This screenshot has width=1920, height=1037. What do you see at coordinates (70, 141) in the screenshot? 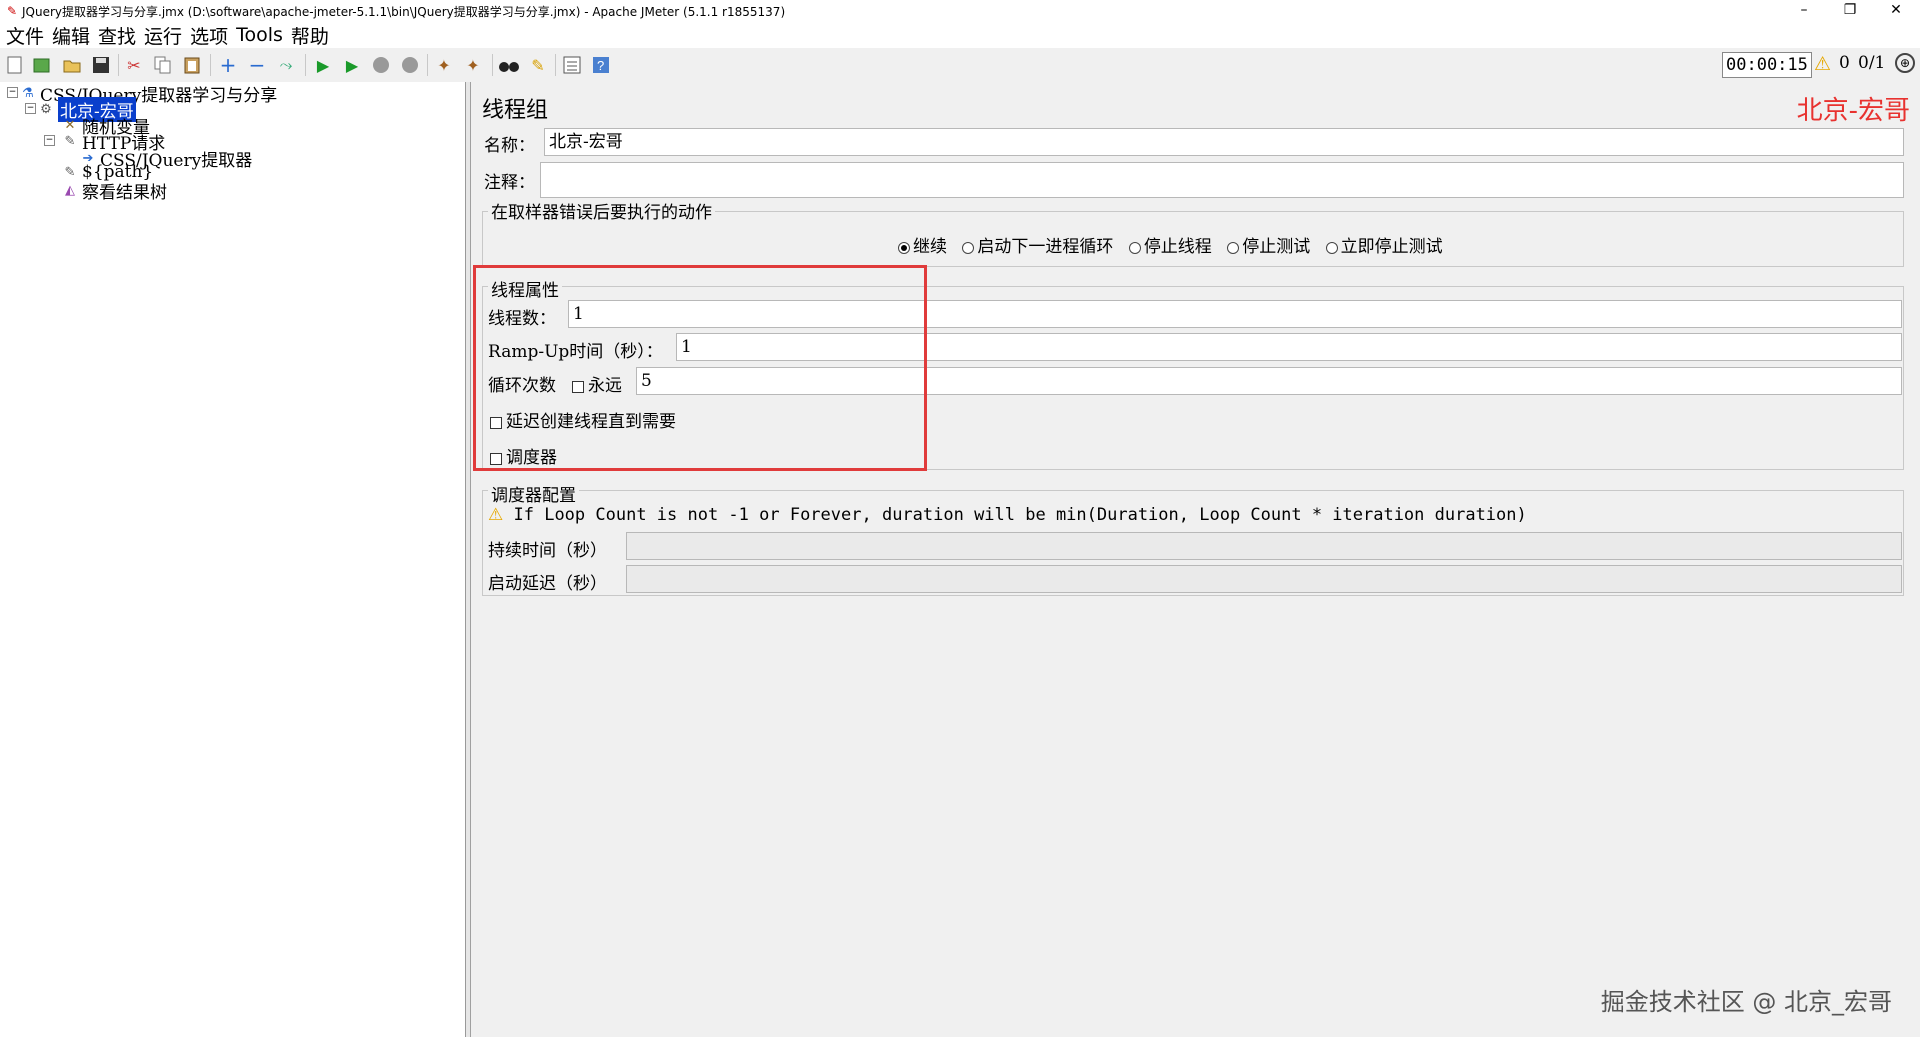
I see `pencil-icon: ✎` at bounding box center [70, 141].